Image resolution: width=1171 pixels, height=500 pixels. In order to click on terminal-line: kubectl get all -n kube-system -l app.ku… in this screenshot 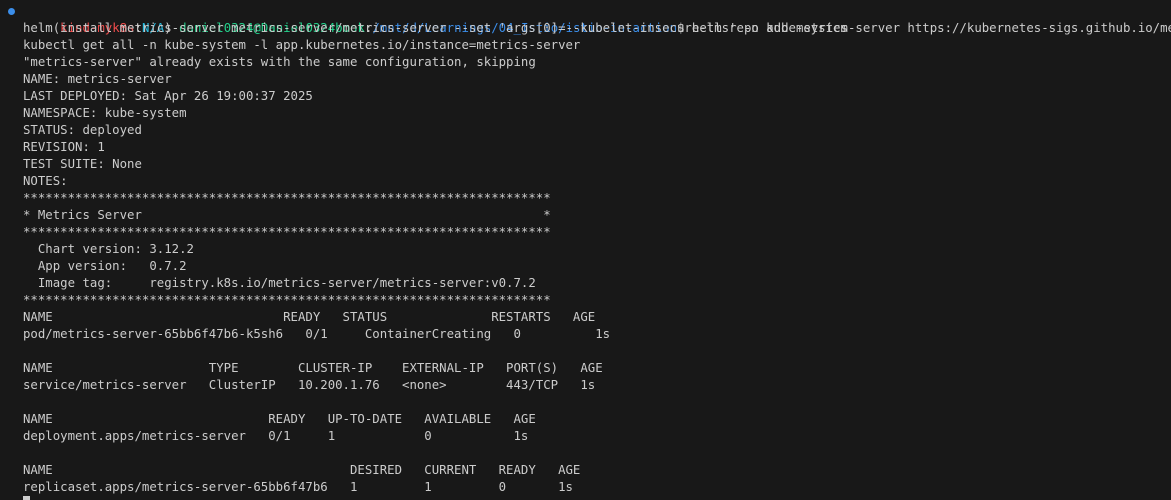, I will do `click(302, 45)`.